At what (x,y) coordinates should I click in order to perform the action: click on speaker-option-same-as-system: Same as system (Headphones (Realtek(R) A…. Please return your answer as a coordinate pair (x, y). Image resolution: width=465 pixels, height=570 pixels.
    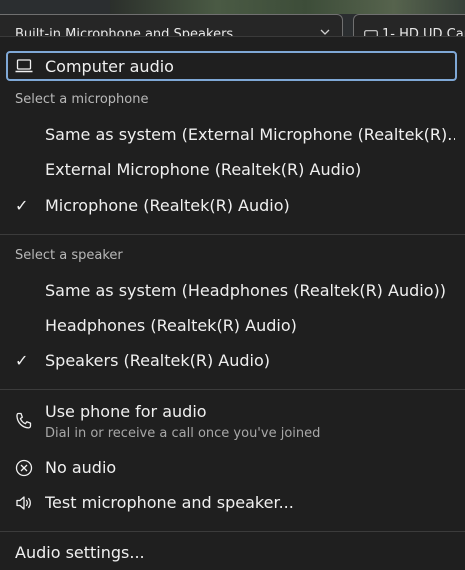
    Looking at the image, I should click on (232, 291).